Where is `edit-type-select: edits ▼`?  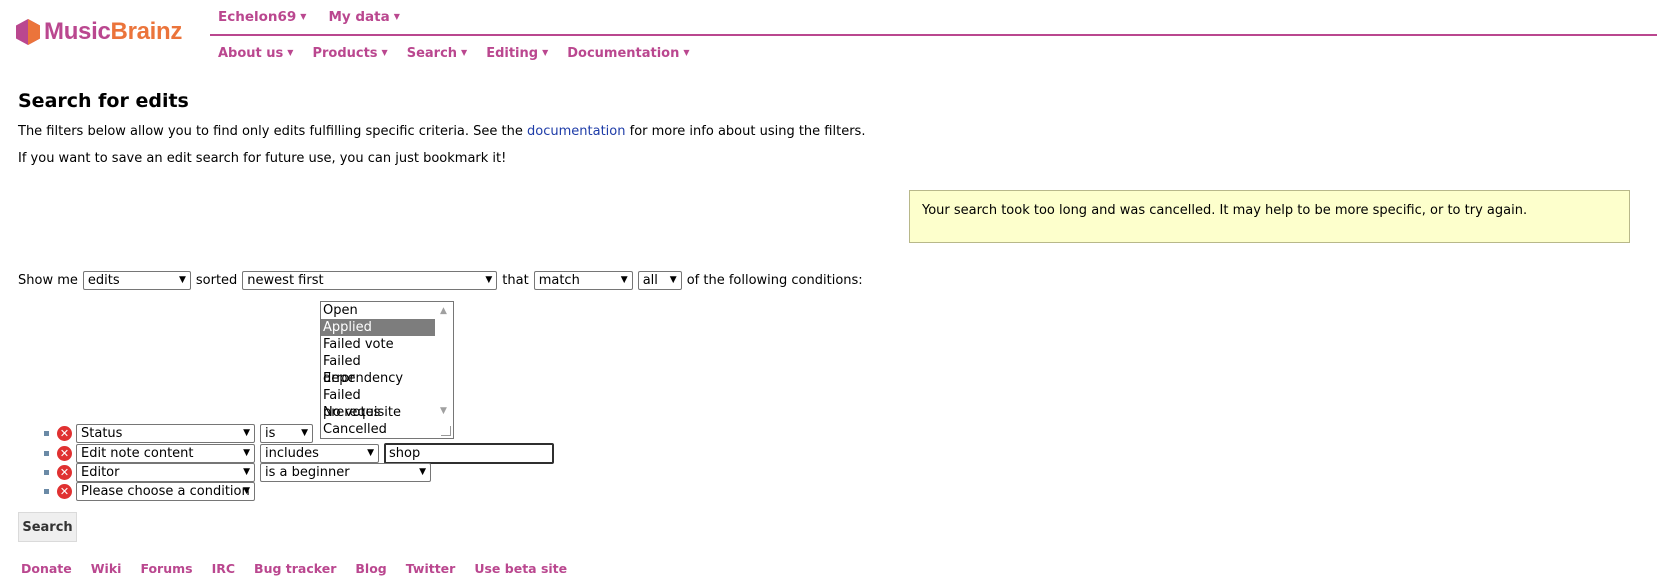 edit-type-select: edits ▼ is located at coordinates (136, 280).